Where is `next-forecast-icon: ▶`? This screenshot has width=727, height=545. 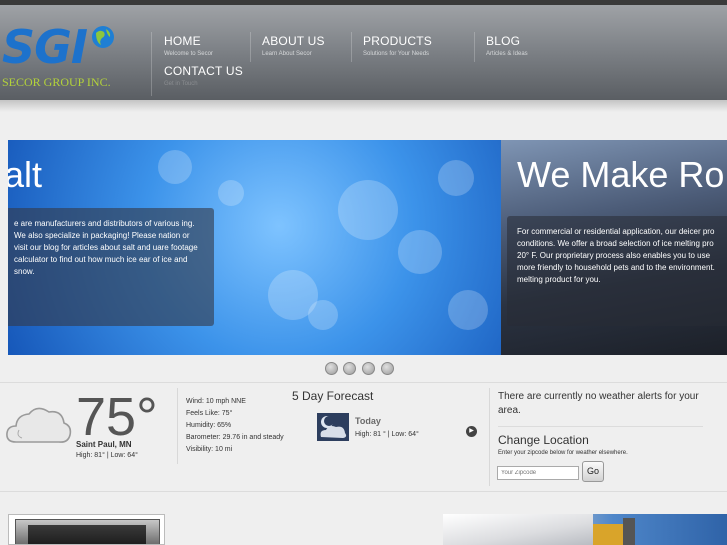 next-forecast-icon: ▶ is located at coordinates (471, 431).